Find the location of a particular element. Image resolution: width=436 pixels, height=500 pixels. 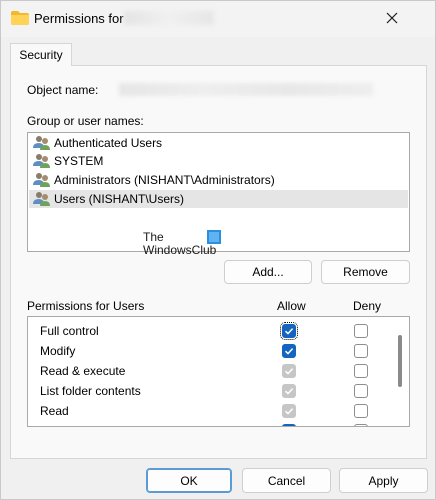

title-object-redacted is located at coordinates (169, 18).